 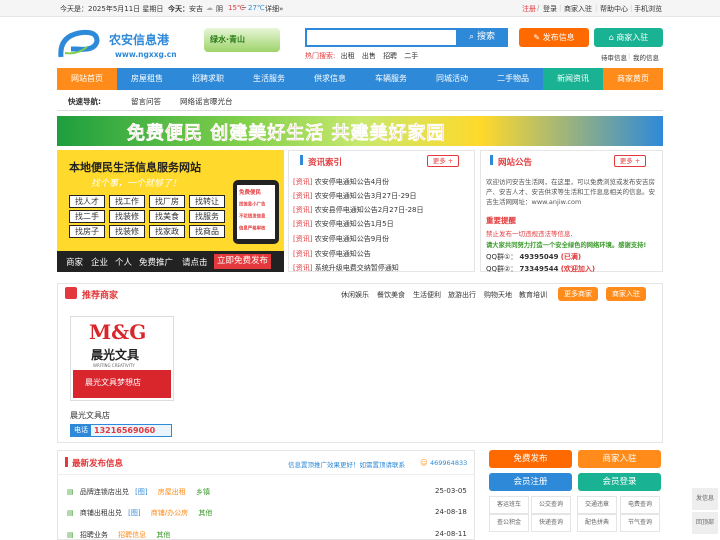 What do you see at coordinates (502, 257) in the screenshot?
I see `qq-label: QQ群①：` at bounding box center [502, 257].